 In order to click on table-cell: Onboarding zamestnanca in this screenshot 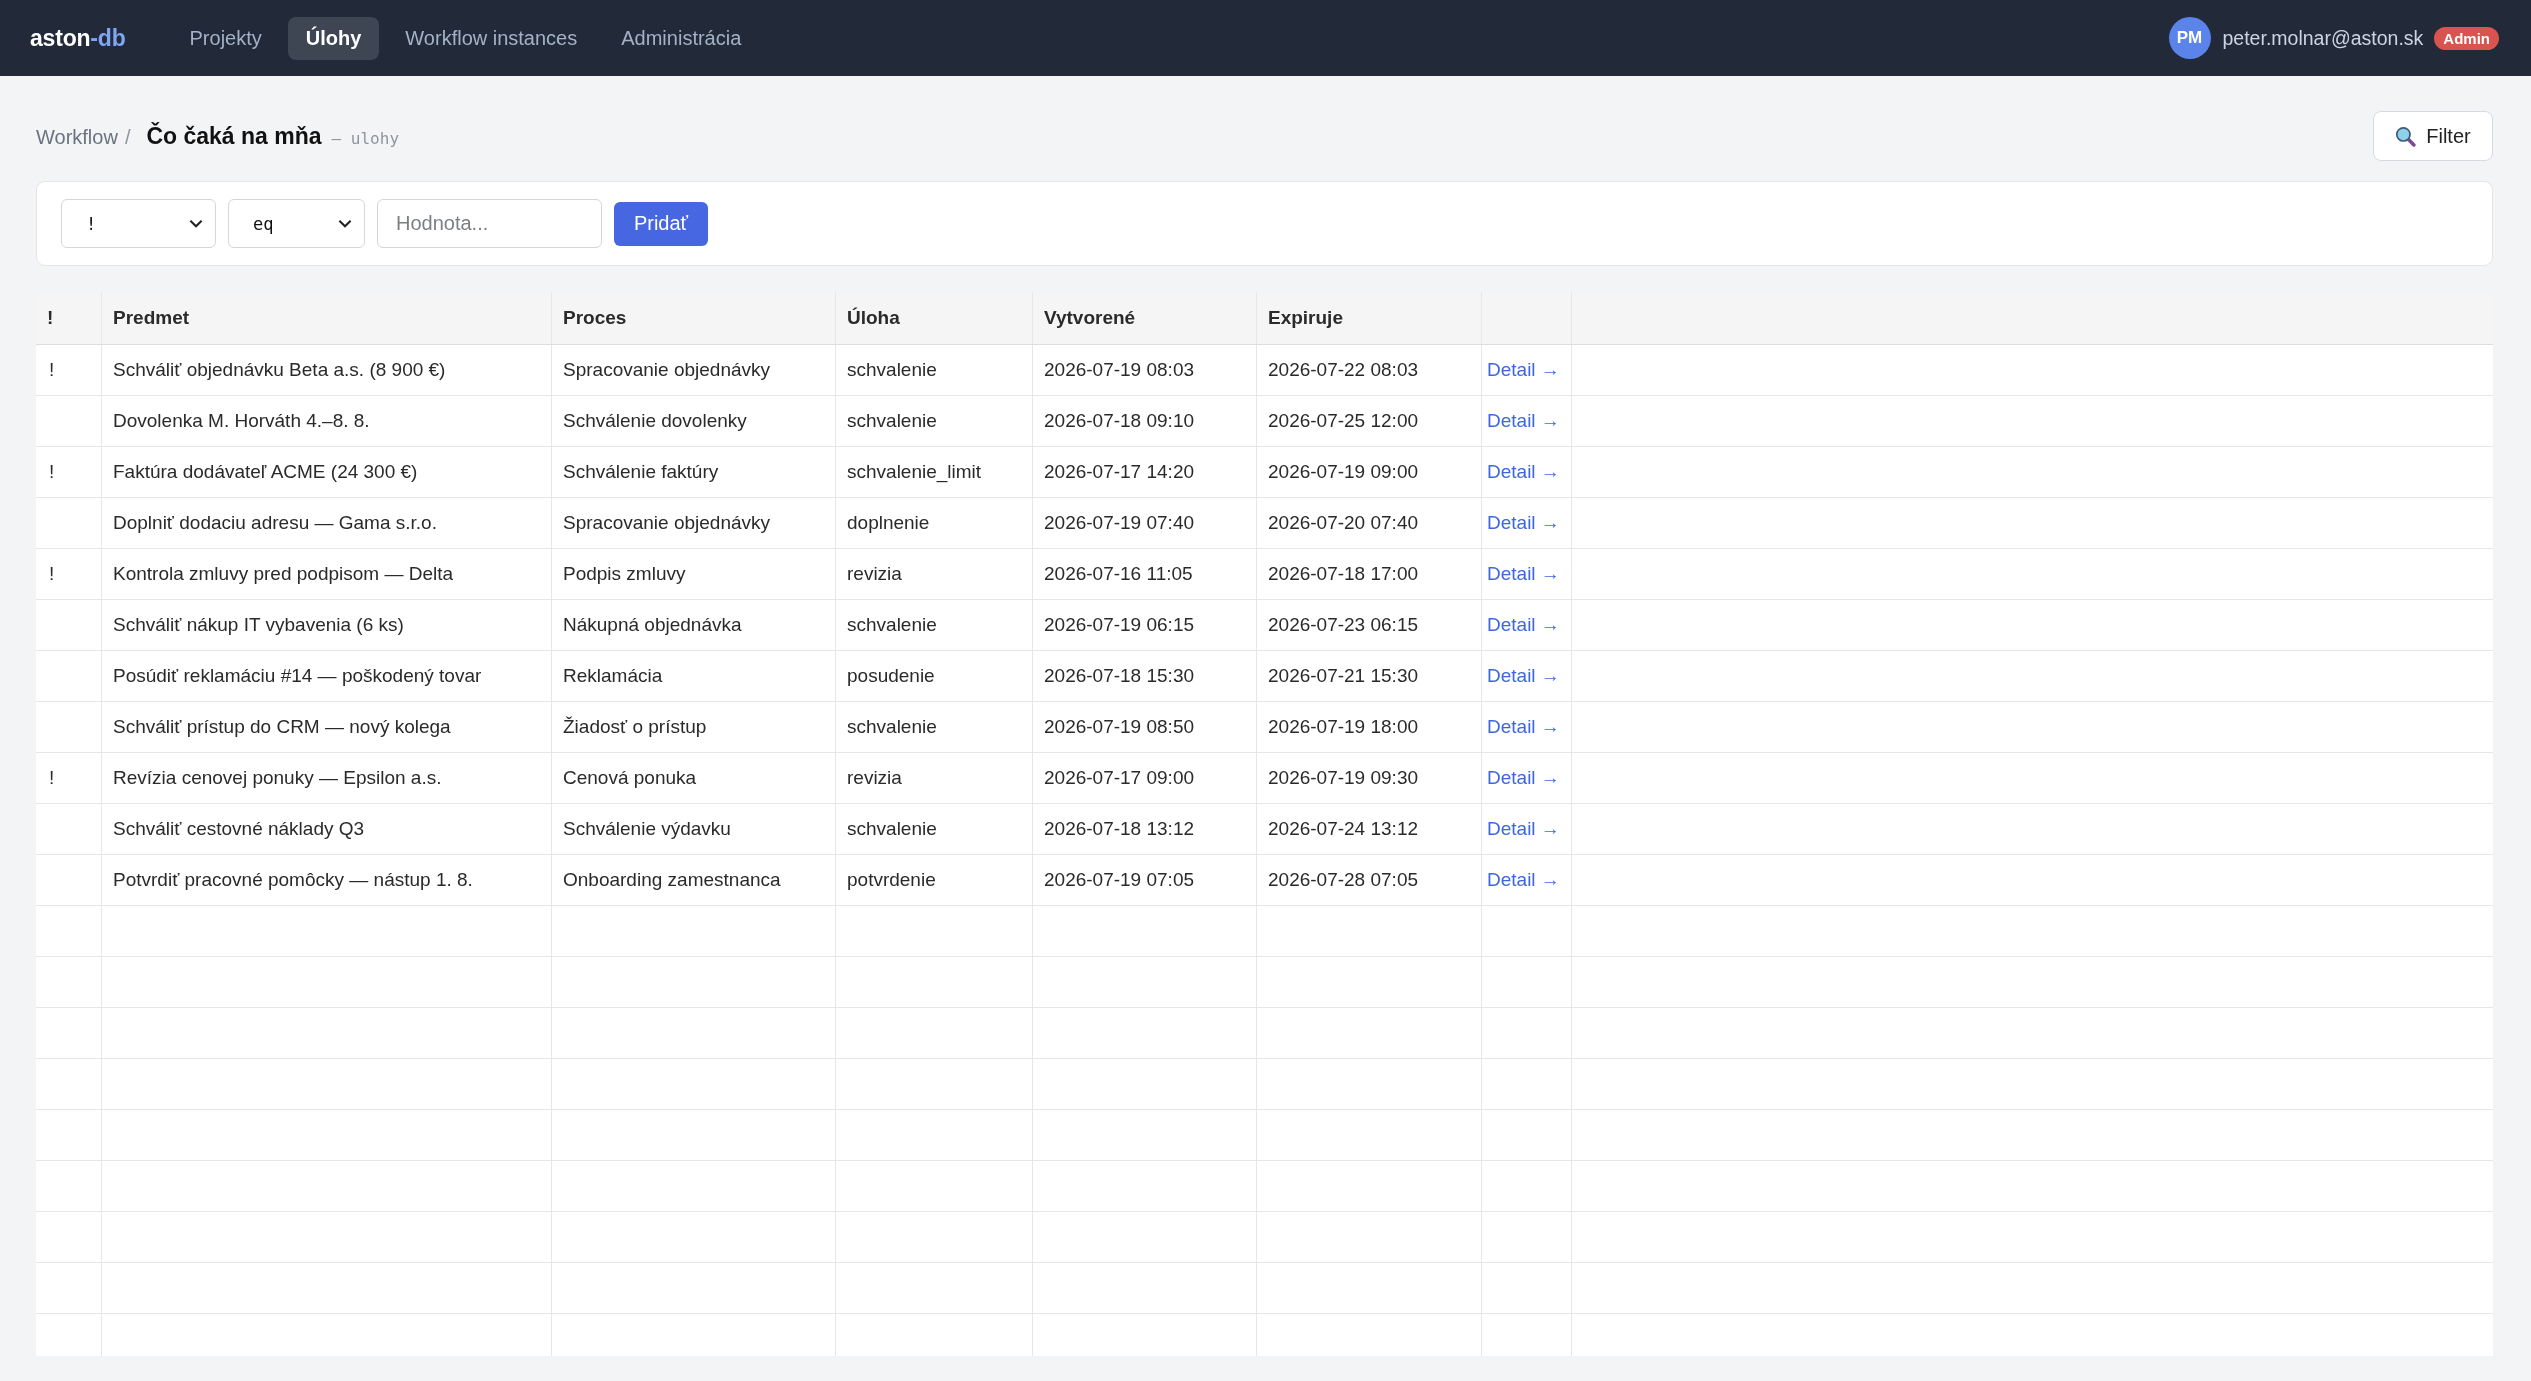, I will do `click(672, 880)`.